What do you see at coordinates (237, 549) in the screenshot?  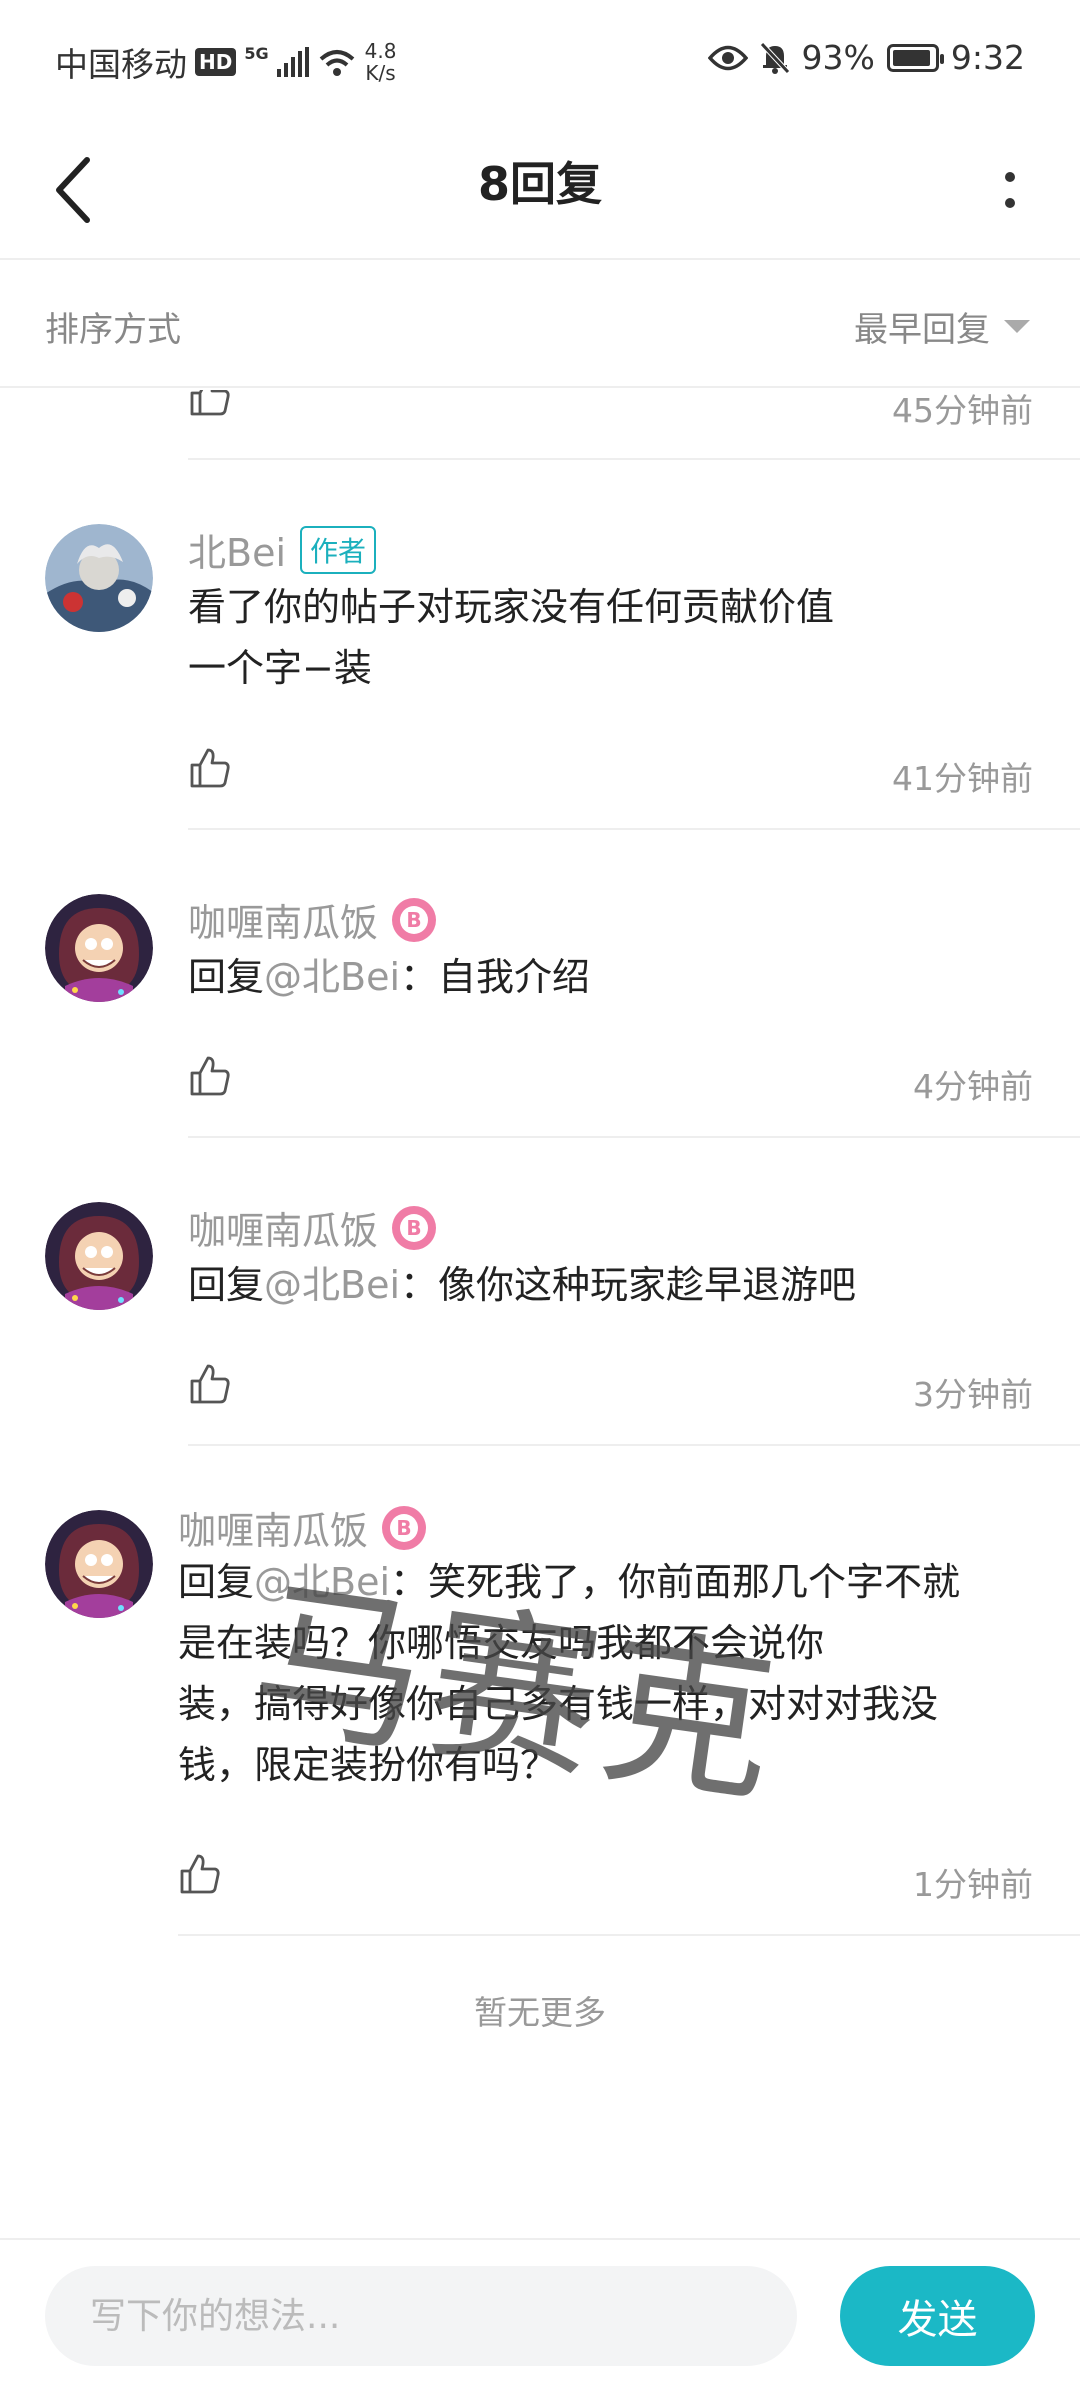 I see `username: 北Bei` at bounding box center [237, 549].